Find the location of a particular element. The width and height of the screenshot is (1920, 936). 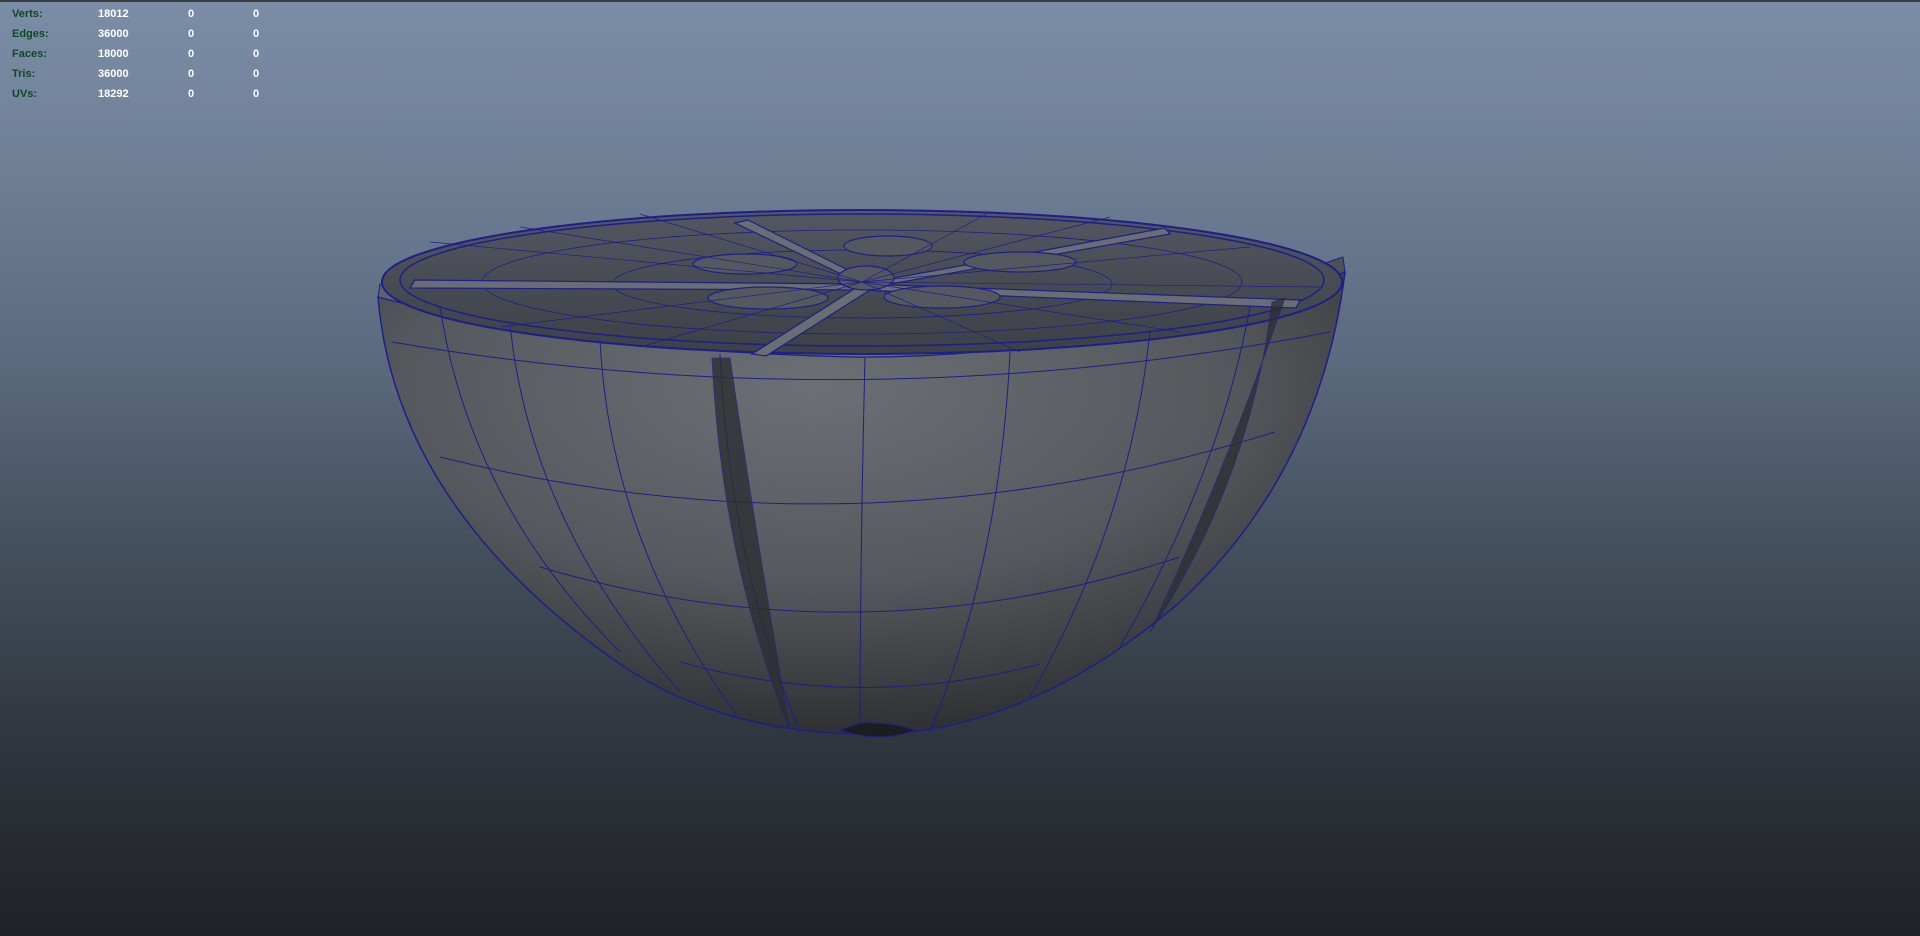

hud-value-total: 18292 is located at coordinates (113, 94).